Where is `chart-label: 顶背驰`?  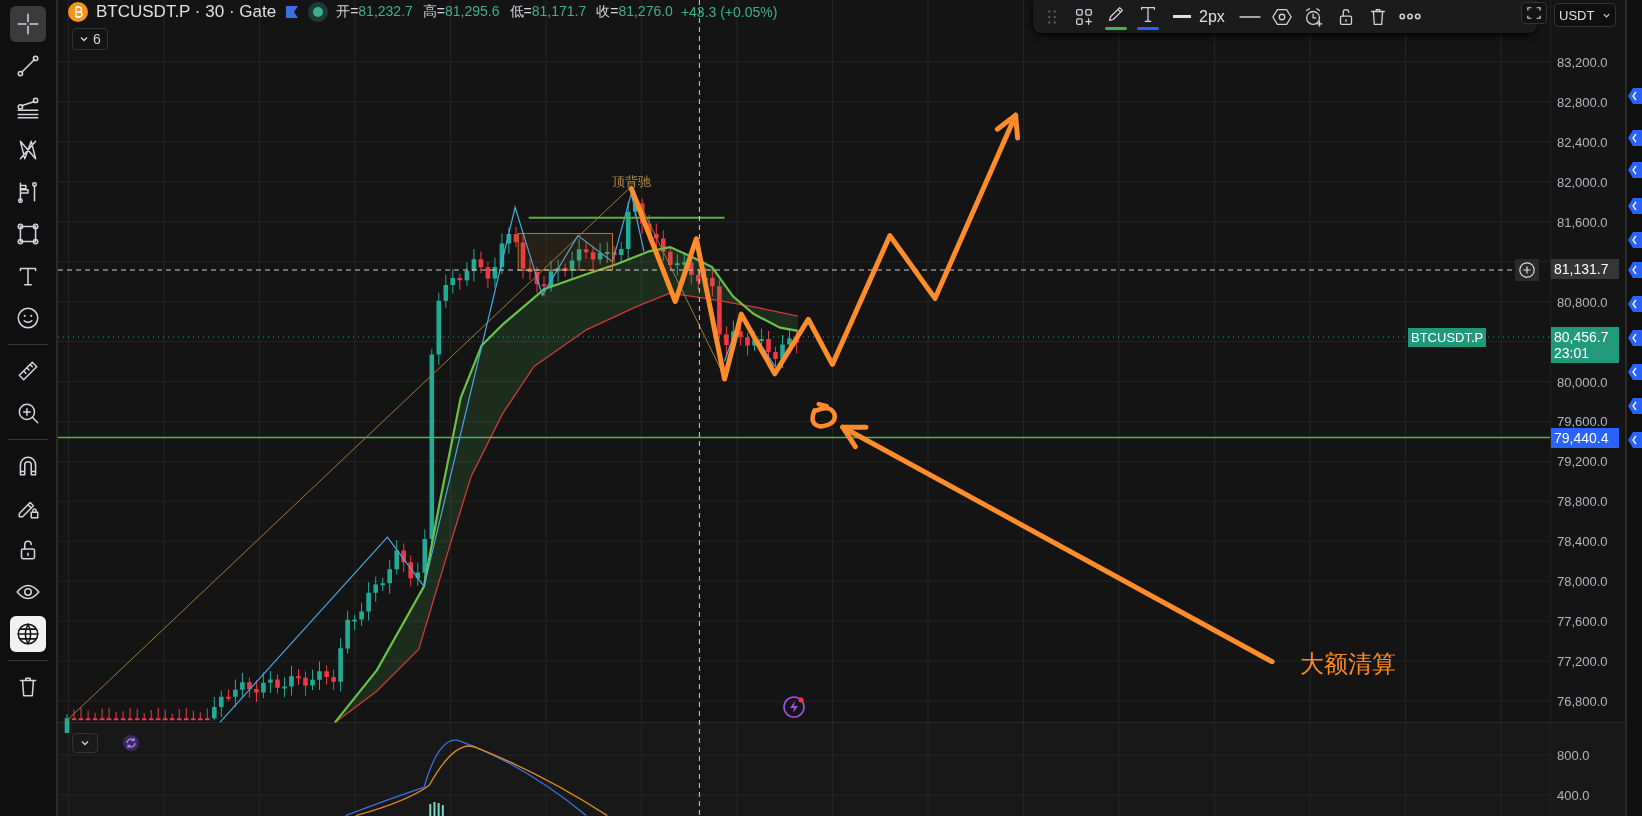
chart-label: 顶背驰 is located at coordinates (631, 182).